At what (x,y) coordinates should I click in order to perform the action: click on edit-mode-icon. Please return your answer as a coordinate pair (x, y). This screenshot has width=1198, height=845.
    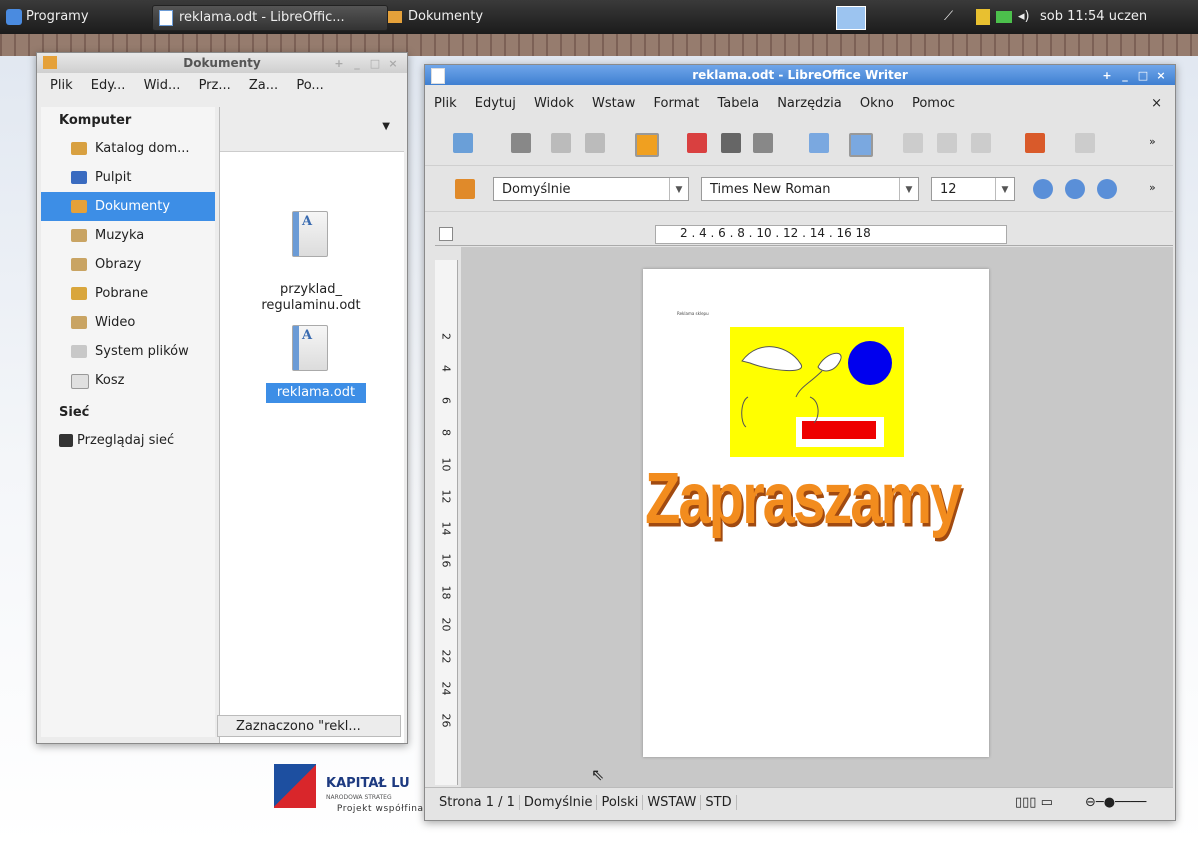
    Looking at the image, I should click on (647, 145).